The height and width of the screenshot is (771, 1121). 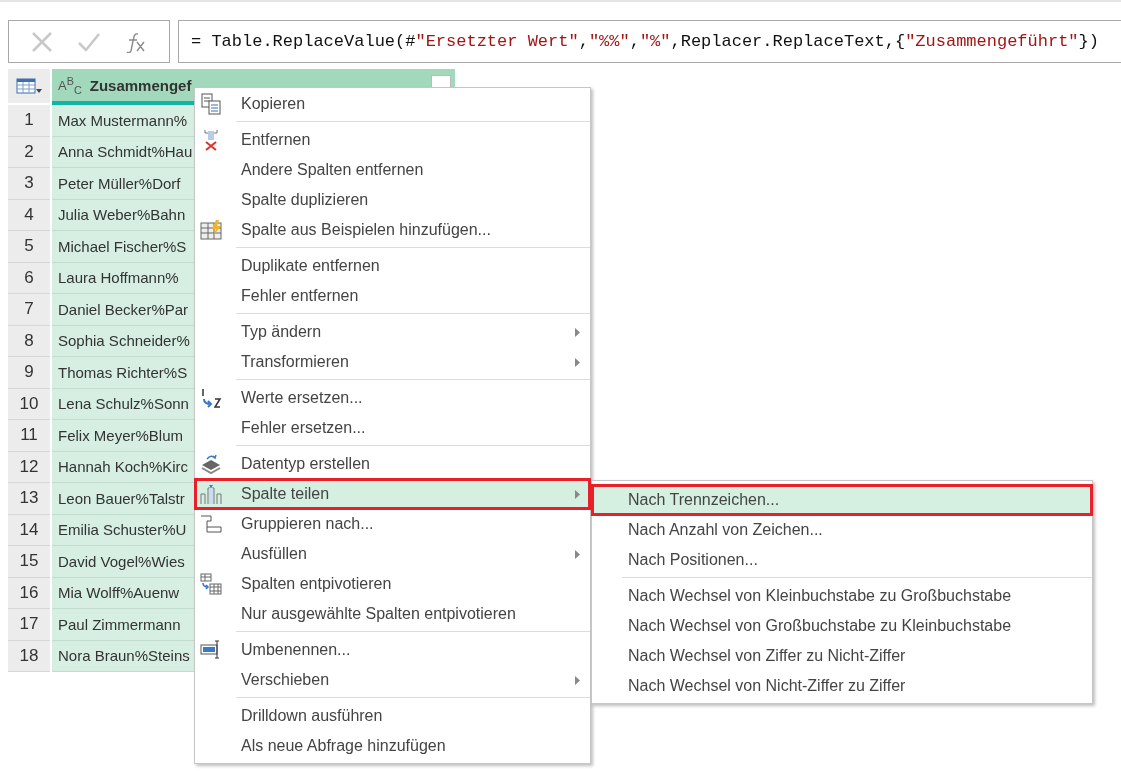 I want to click on row-number: 18, so click(x=29, y=656).